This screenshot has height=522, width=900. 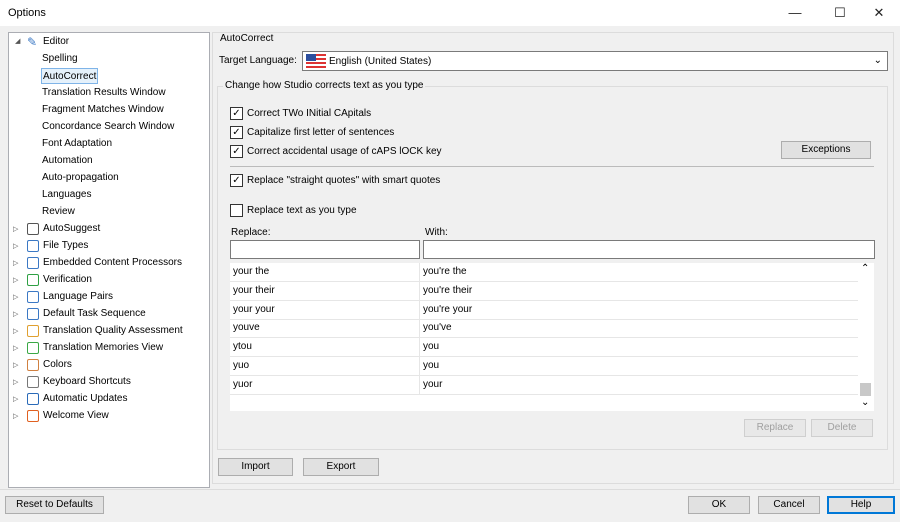 What do you see at coordinates (775, 428) in the screenshot?
I see `replace-button: Replace` at bounding box center [775, 428].